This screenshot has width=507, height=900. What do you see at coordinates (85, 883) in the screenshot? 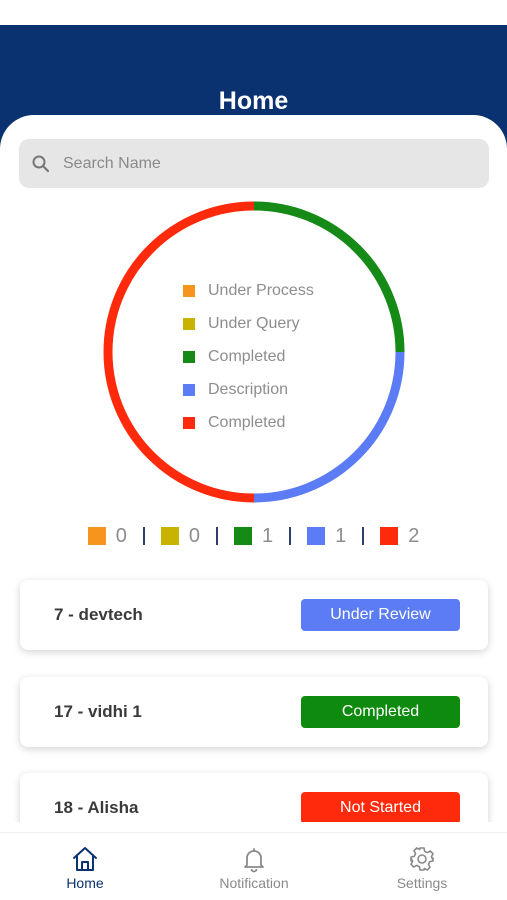
I see `tab-label: Home` at bounding box center [85, 883].